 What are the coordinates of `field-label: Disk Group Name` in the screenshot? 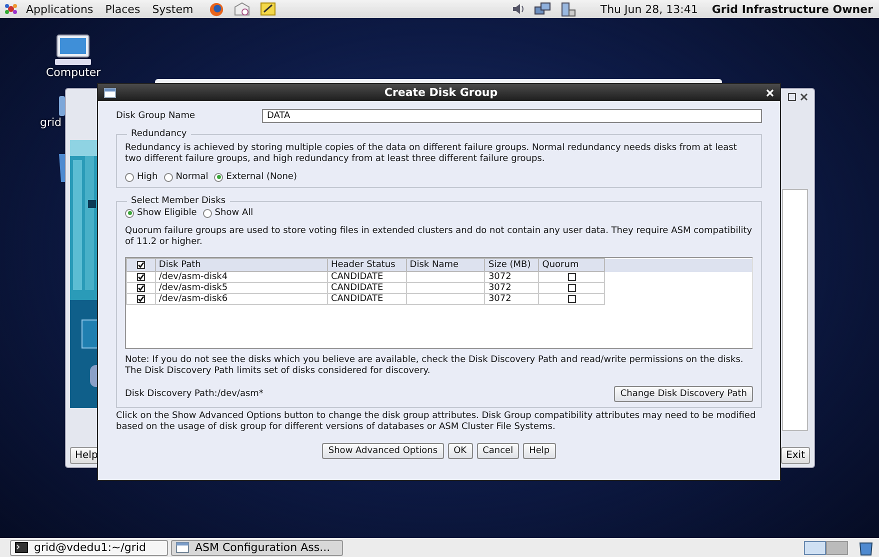 It's located at (156, 116).